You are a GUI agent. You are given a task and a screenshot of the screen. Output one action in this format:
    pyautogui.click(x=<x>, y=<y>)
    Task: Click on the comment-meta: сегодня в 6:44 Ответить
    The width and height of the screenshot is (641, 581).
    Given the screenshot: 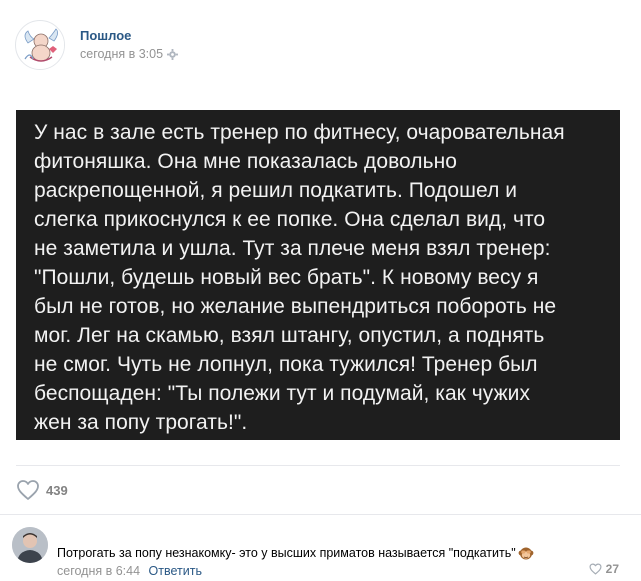 What is the action you would take?
    pyautogui.click(x=129, y=571)
    